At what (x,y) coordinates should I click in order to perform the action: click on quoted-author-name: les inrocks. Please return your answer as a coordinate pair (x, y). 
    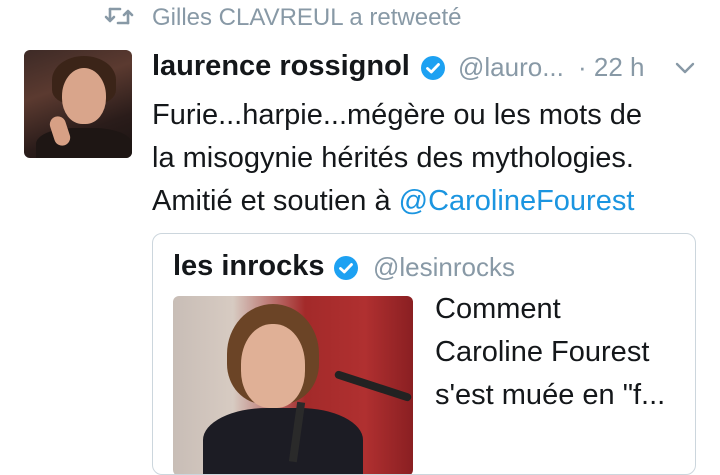
    Looking at the image, I should click on (249, 266).